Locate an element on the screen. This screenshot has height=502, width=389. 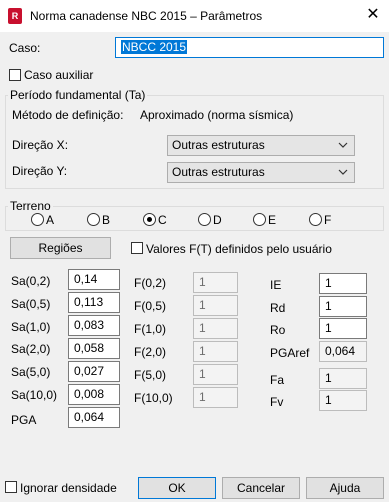
ignorar-densidade-label: Ignorar densidade is located at coordinates (68, 488).